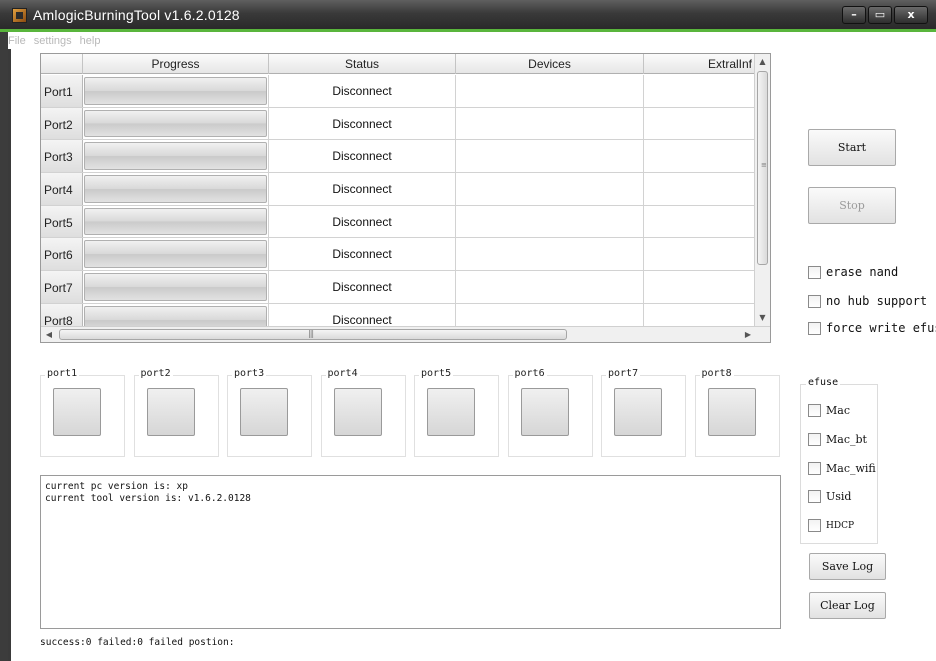  I want to click on minimize-button: –, so click(854, 15).